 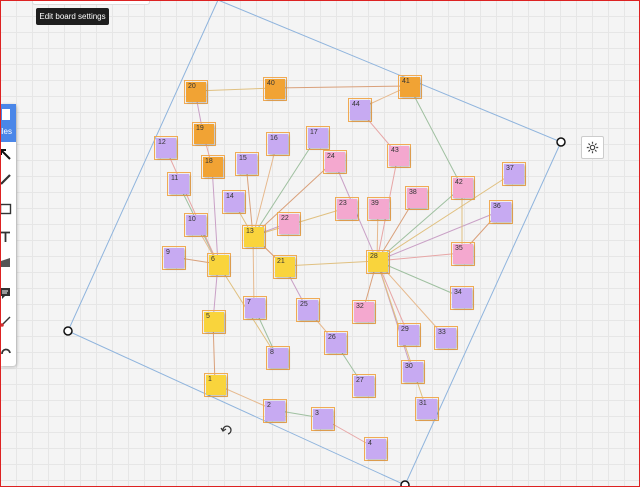 What do you see at coordinates (442, 332) in the screenshot?
I see `sticky-note-number: 33` at bounding box center [442, 332].